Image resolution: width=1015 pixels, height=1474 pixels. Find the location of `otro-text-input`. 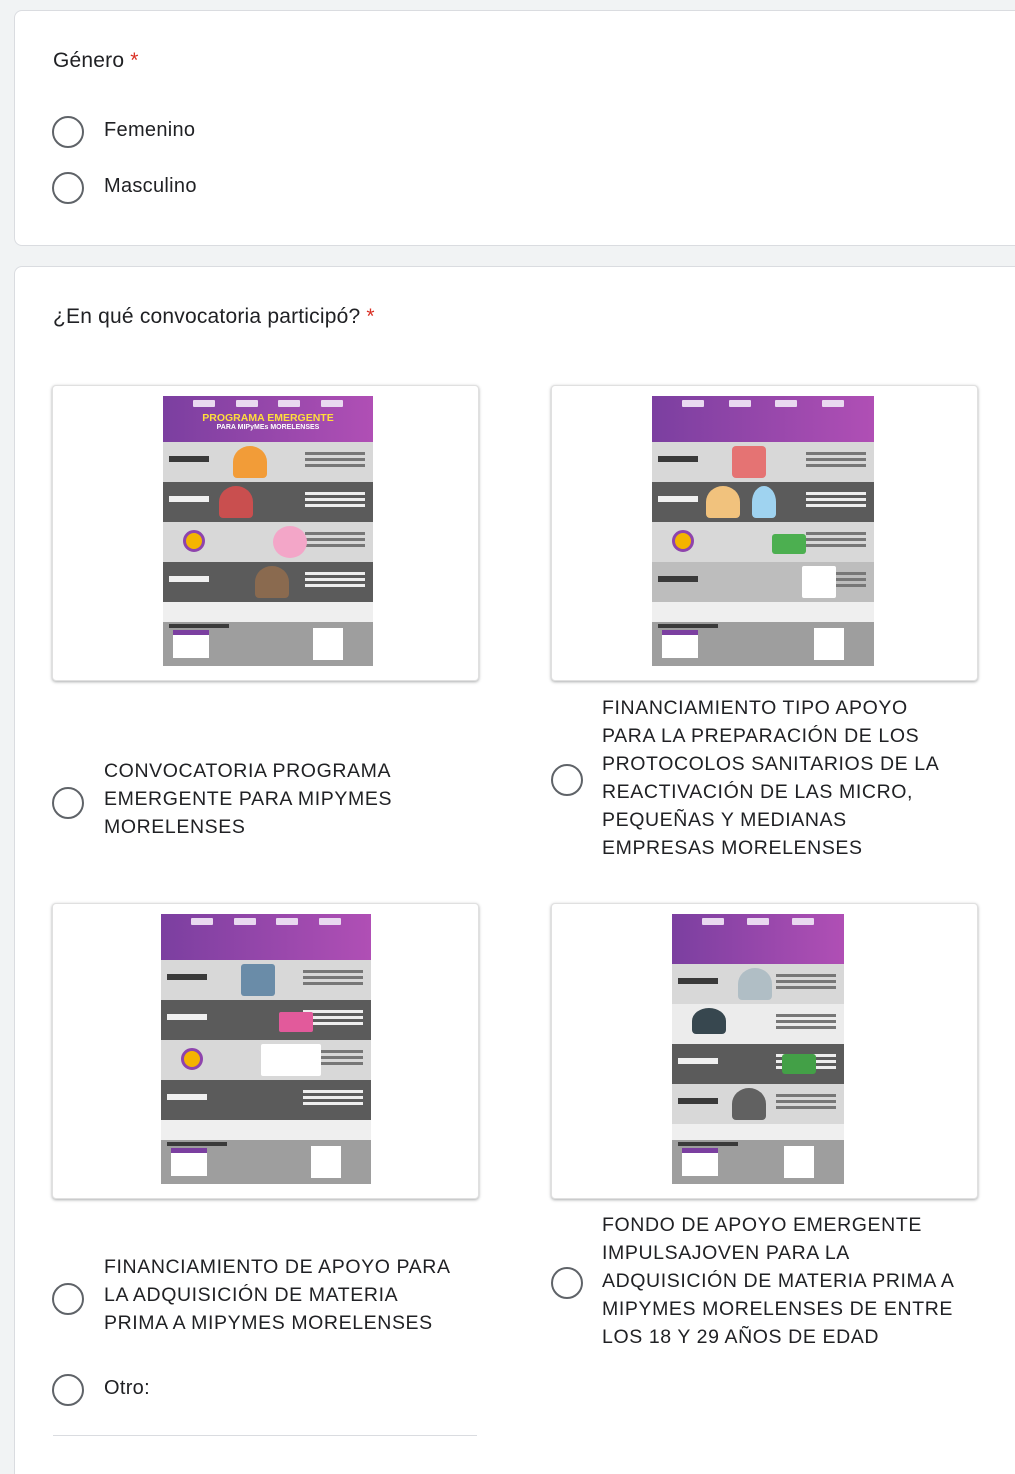

otro-text-input is located at coordinates (265, 1435).